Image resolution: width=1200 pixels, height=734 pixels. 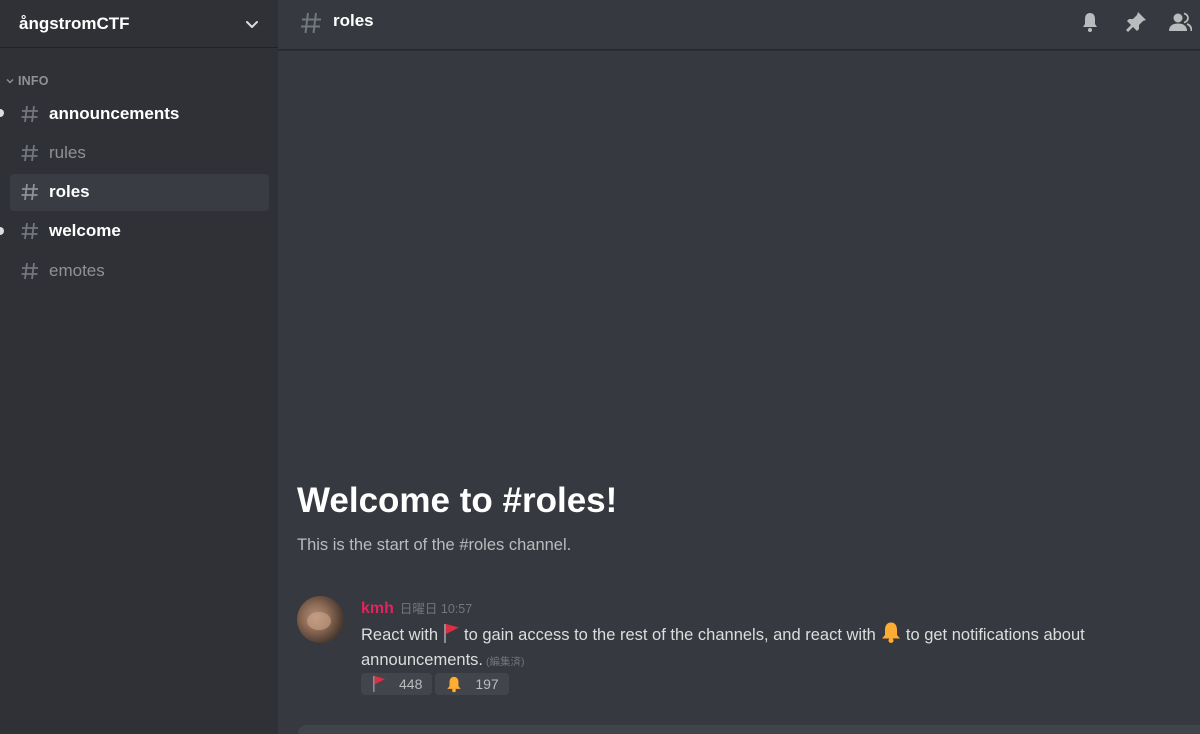 What do you see at coordinates (10, 81) in the screenshot?
I see `category-chevron-icon` at bounding box center [10, 81].